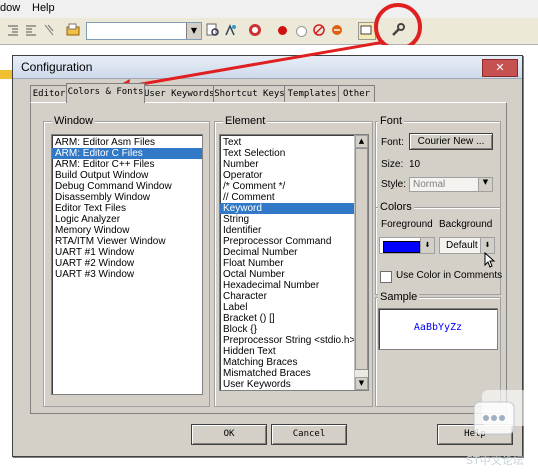  I want to click on element-group-label: Element, so click(245, 121).